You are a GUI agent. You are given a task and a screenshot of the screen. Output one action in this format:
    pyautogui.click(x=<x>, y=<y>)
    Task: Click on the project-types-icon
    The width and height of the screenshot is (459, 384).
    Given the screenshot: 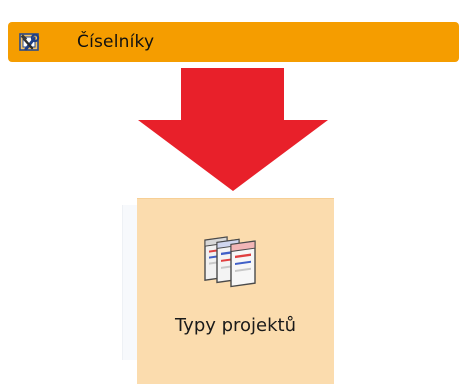 What is the action you would take?
    pyautogui.click(x=234, y=262)
    